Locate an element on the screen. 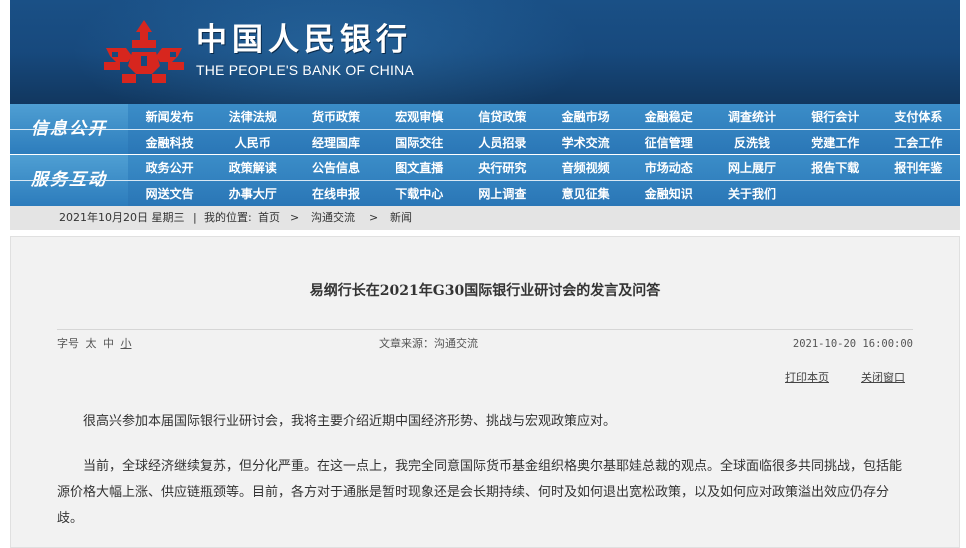 This screenshot has width=966, height=548. article-source: 文章来源：沟通交流 is located at coordinates (428, 343).